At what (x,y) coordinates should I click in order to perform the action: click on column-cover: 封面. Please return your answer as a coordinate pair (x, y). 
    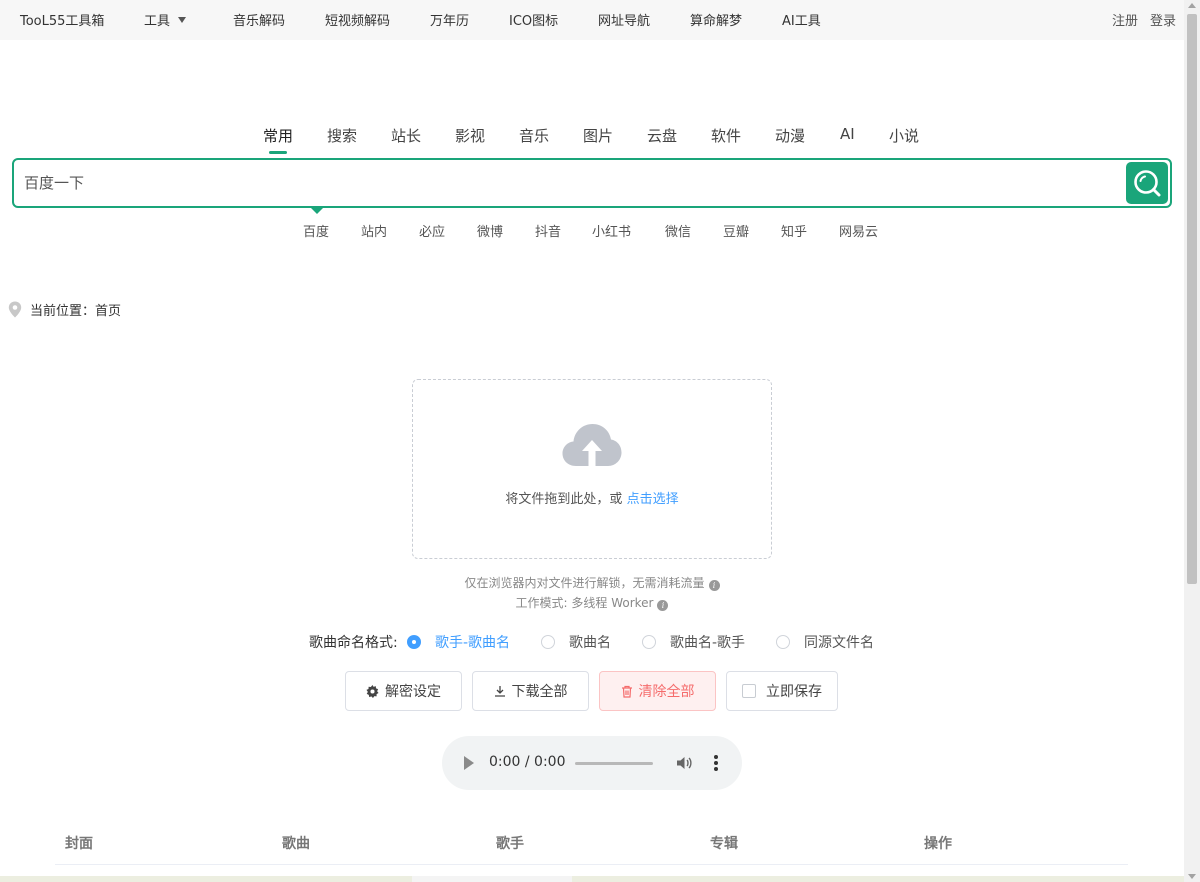
    Looking at the image, I should click on (79, 844).